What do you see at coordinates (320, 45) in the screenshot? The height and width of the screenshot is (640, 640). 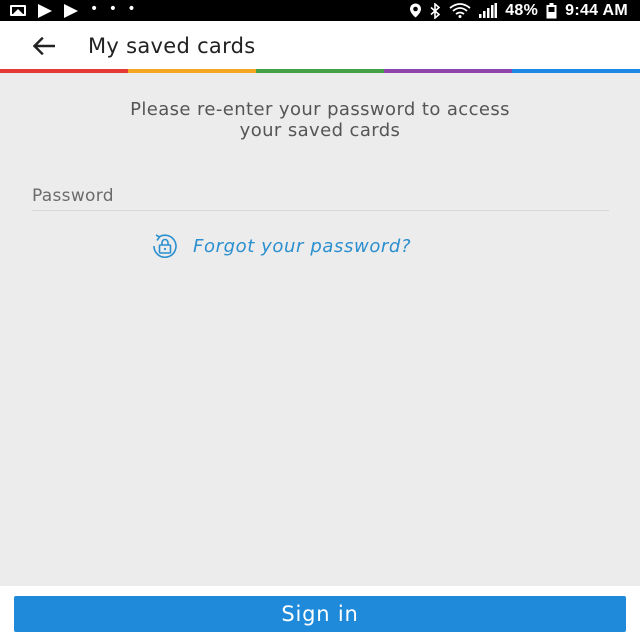 I see `toolbar: My saved cards` at bounding box center [320, 45].